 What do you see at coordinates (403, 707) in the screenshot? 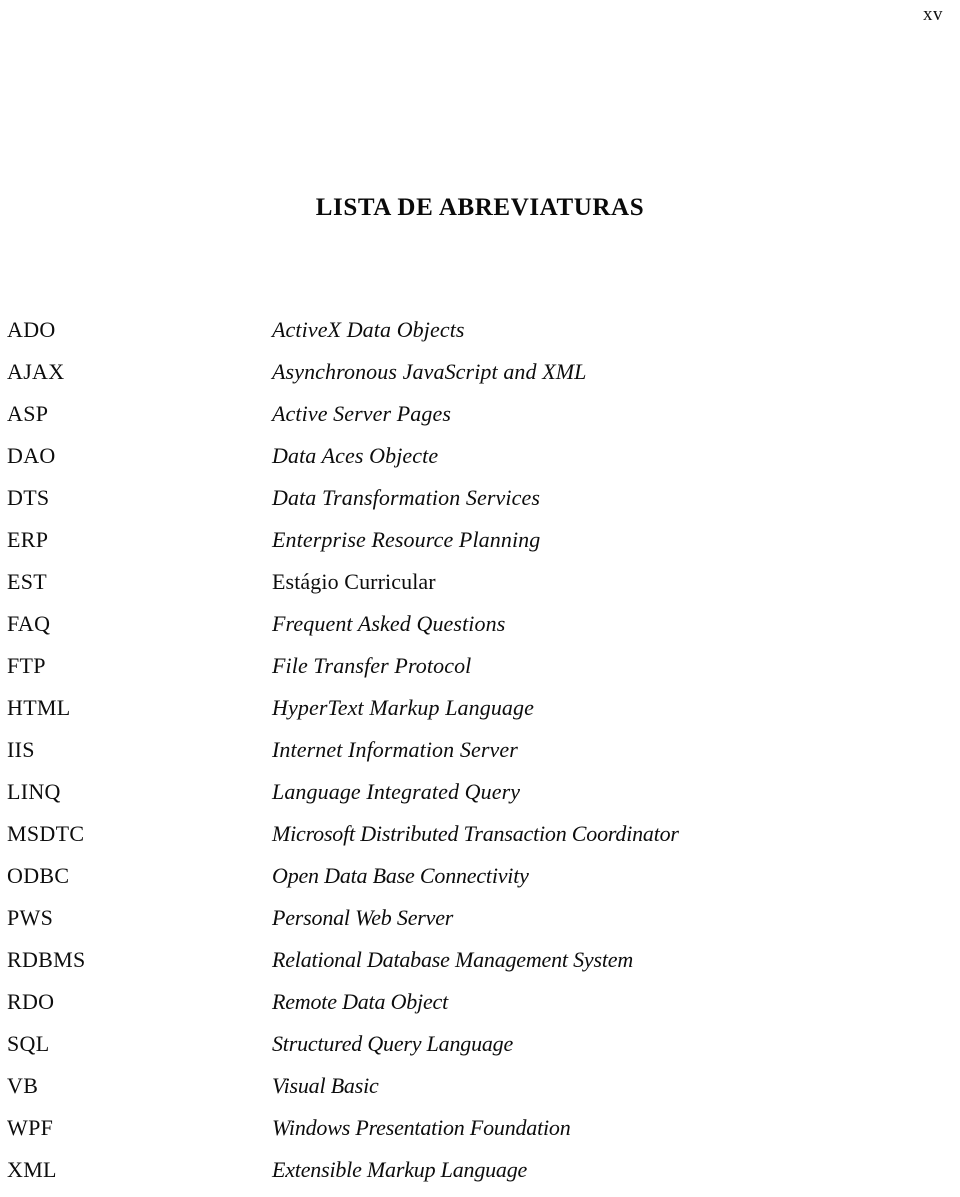
I see `abbreviation-definition: HyperText Markup Language` at bounding box center [403, 707].